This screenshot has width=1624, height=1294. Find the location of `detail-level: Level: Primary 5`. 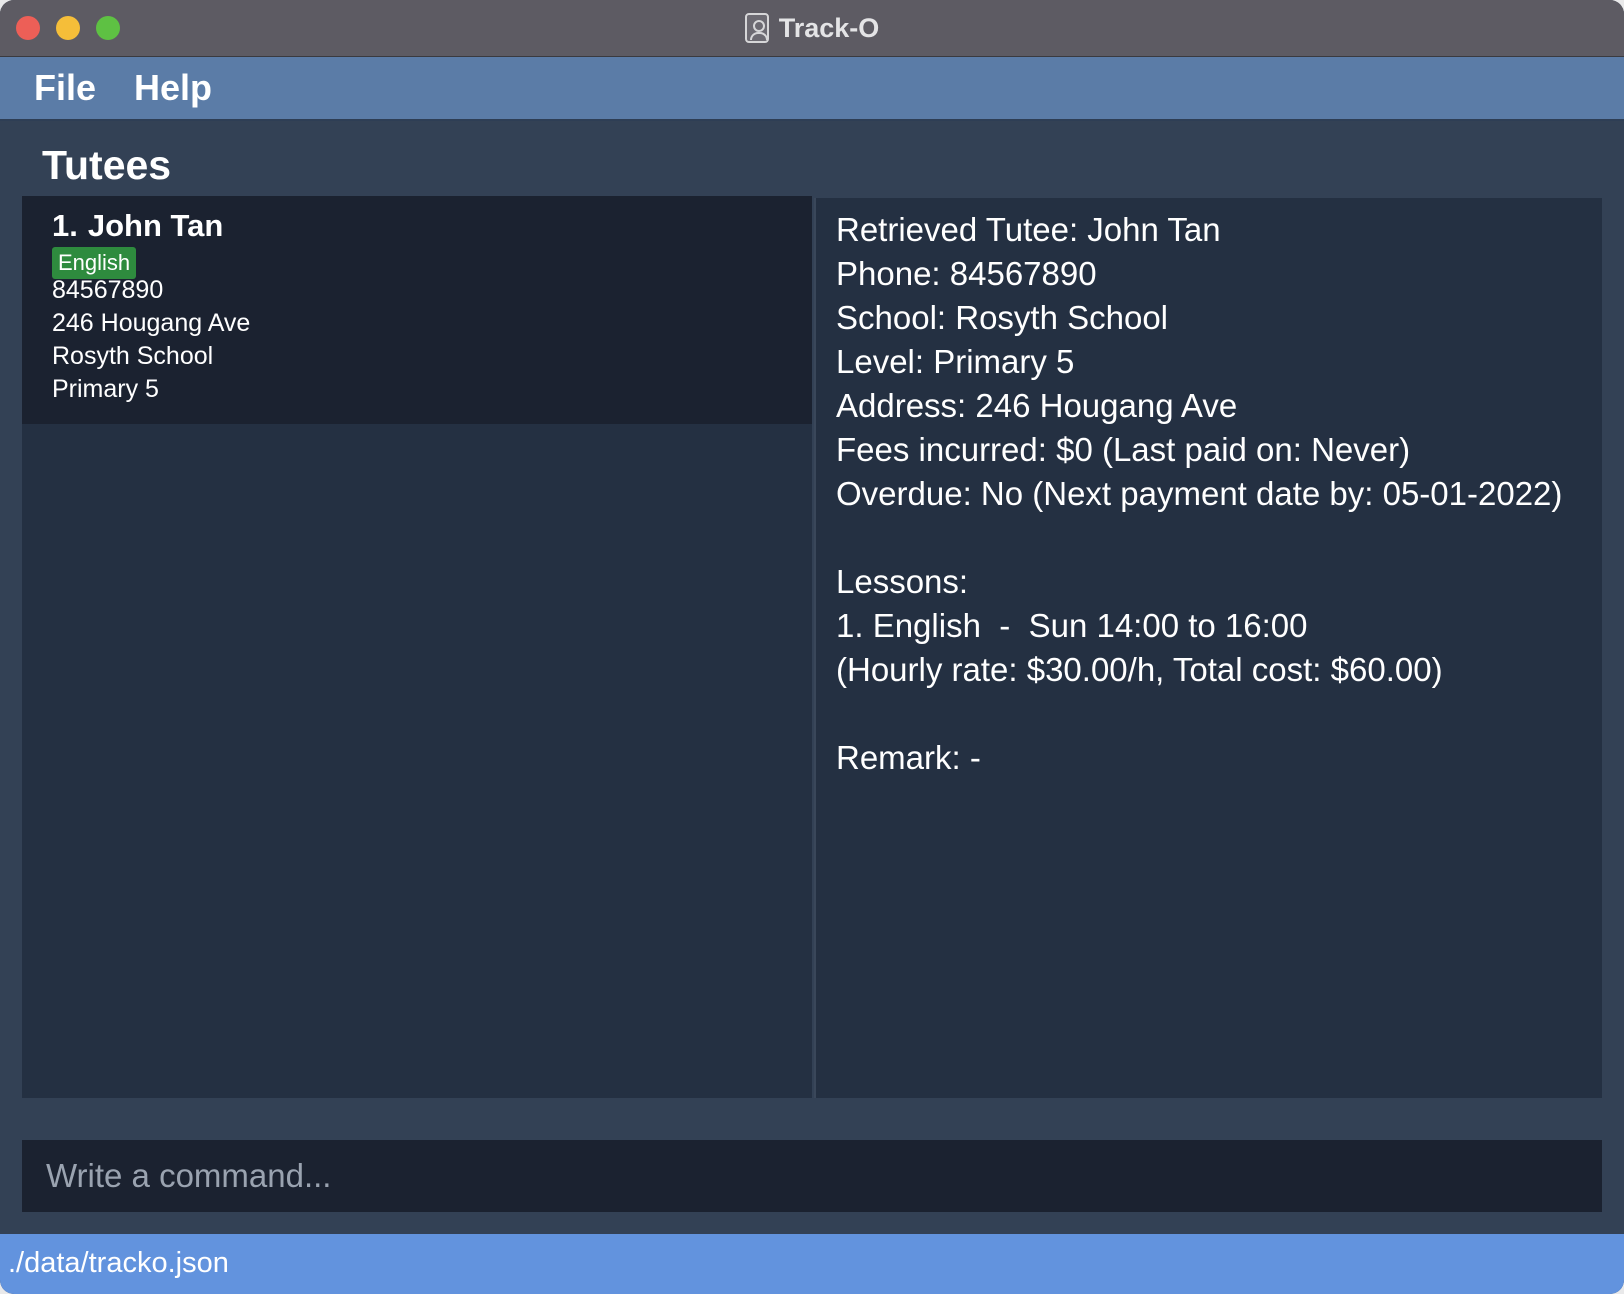

detail-level: Level: Primary 5 is located at coordinates (955, 361).